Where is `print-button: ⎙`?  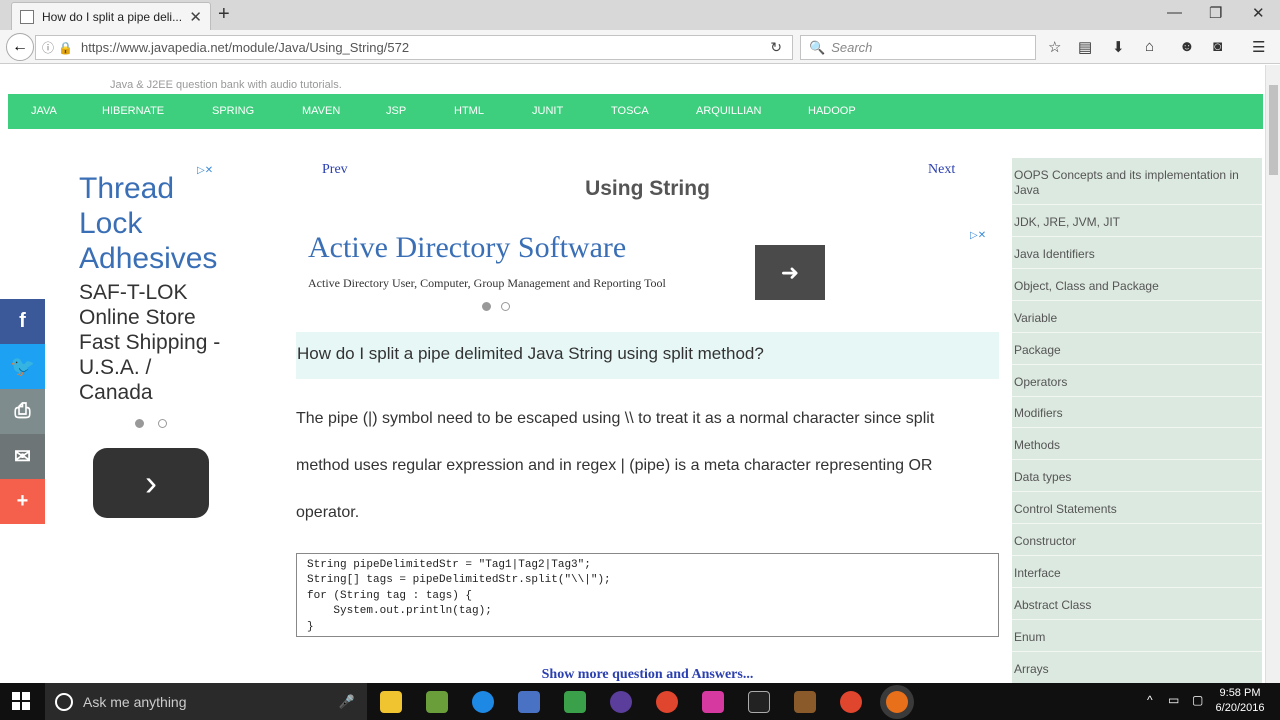
print-button: ⎙ is located at coordinates (22, 411).